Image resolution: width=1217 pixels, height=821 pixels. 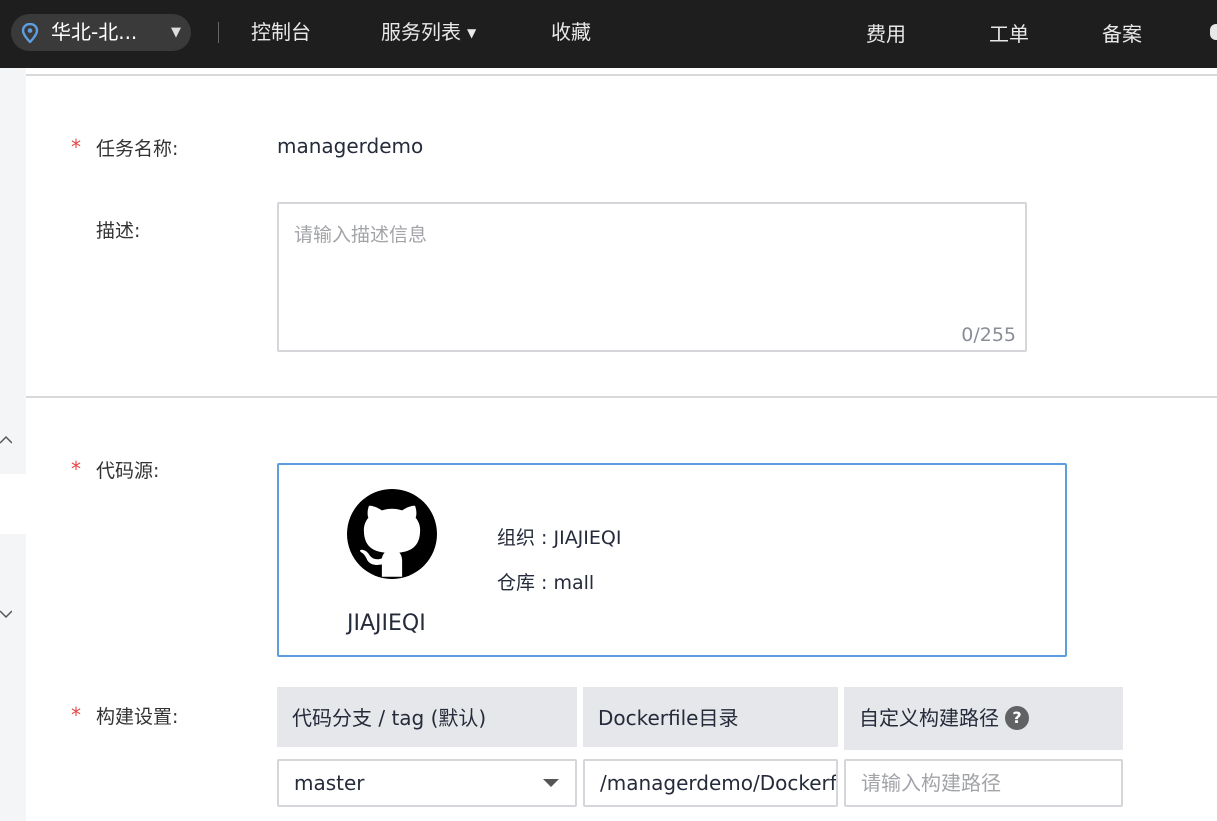 I want to click on chevron-down-icon, so click(x=6, y=614).